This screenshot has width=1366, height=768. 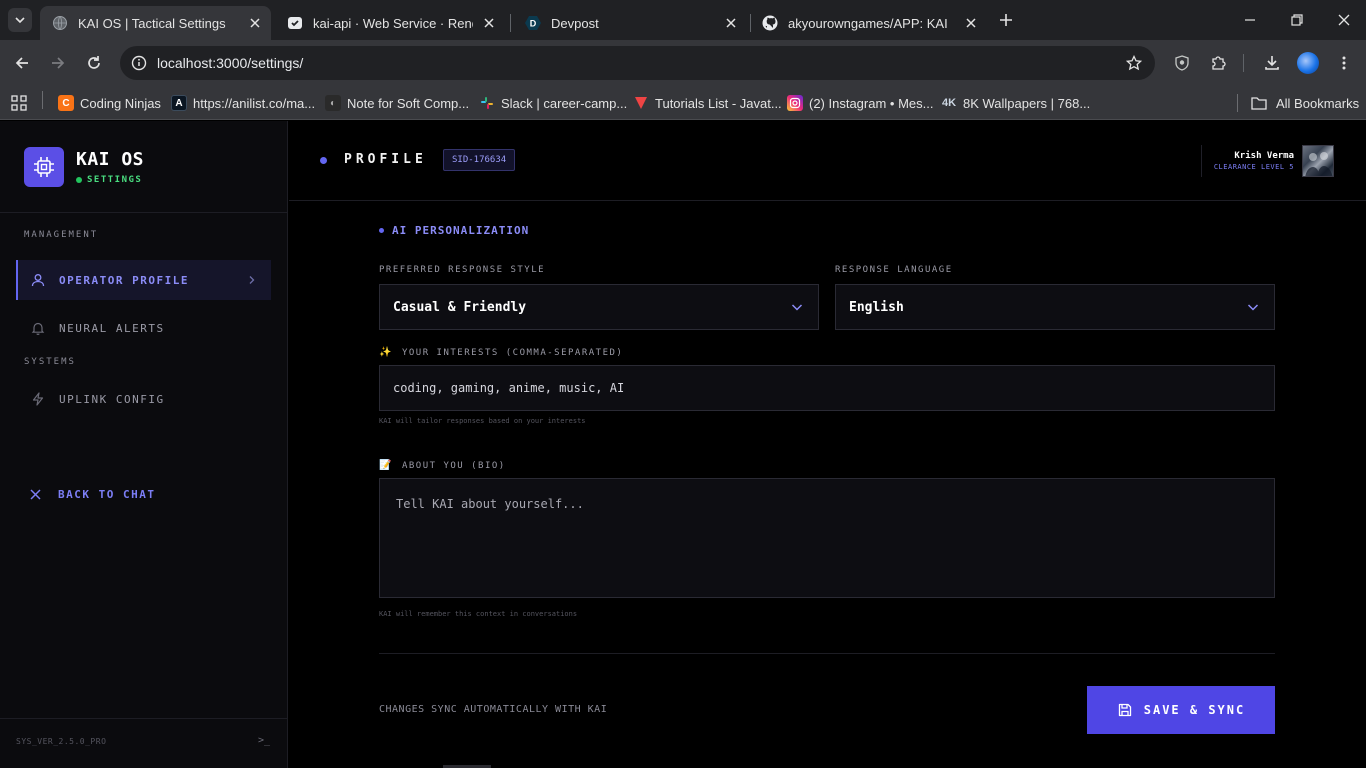 I want to click on window-close-button, so click(x=1344, y=20).